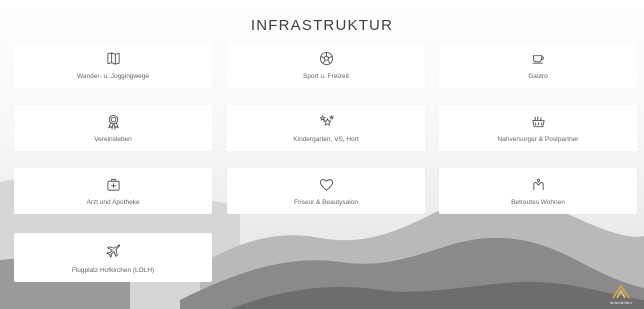 The height and width of the screenshot is (309, 644). I want to click on tile-friseur-beautysalon: Friseur & Beautysalon, so click(326, 191).